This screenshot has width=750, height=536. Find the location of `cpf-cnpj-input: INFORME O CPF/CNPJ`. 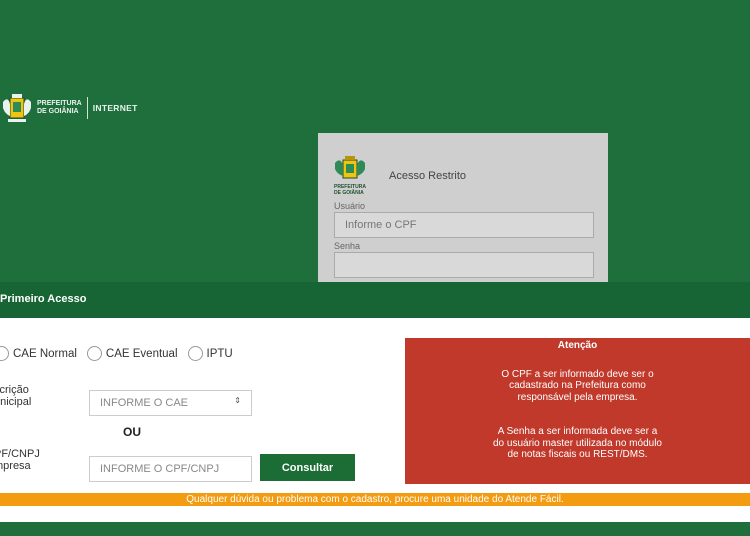

cpf-cnpj-input: INFORME O CPF/CNPJ is located at coordinates (170, 469).